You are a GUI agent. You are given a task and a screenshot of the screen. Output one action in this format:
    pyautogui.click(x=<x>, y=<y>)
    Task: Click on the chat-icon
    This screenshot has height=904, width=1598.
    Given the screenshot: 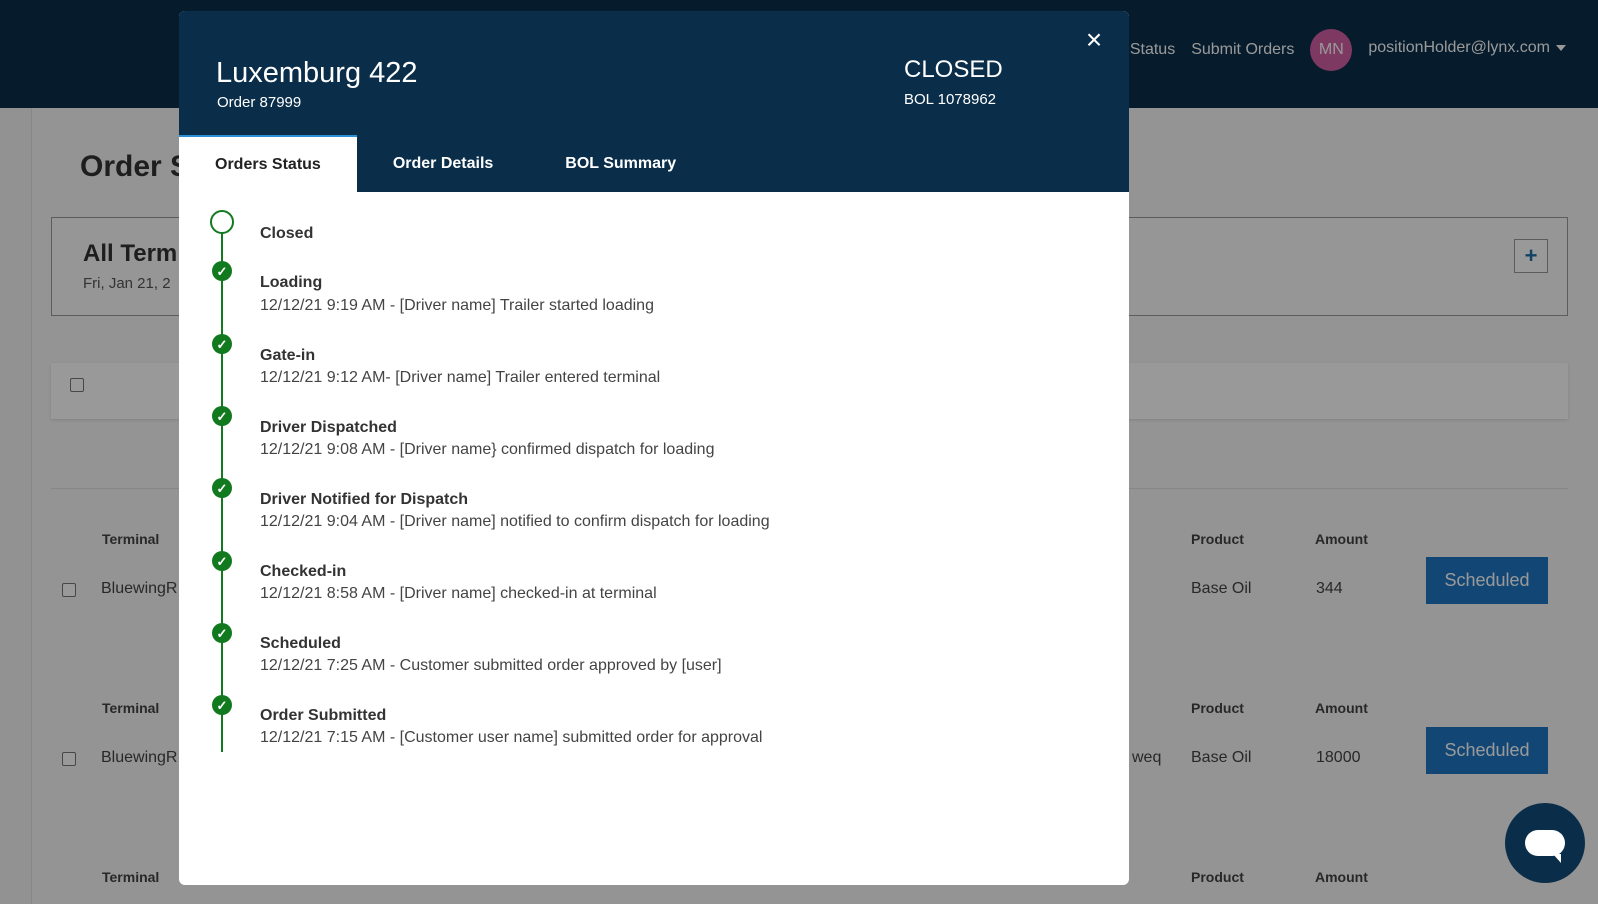 What is the action you would take?
    pyautogui.click(x=1545, y=846)
    